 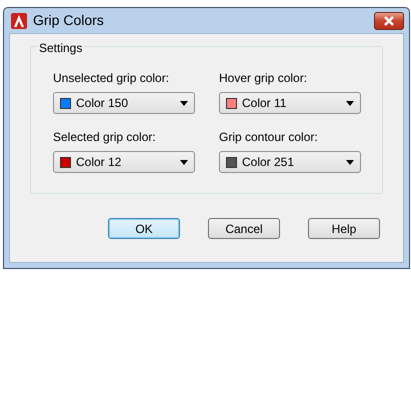 I want to click on field-label: Unselected grip color:, so click(x=111, y=78).